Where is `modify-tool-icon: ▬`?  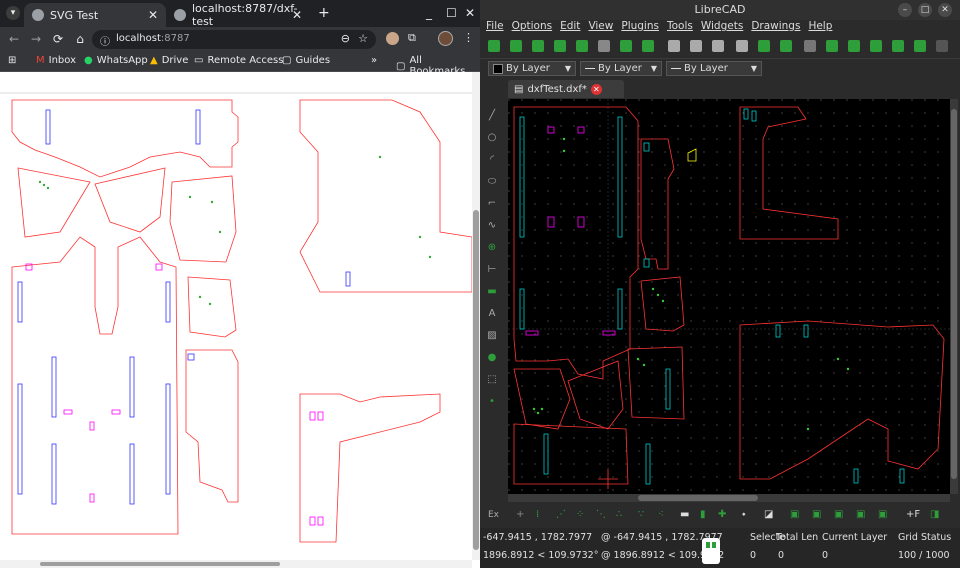
modify-tool-icon: ▬ is located at coordinates (492, 292).